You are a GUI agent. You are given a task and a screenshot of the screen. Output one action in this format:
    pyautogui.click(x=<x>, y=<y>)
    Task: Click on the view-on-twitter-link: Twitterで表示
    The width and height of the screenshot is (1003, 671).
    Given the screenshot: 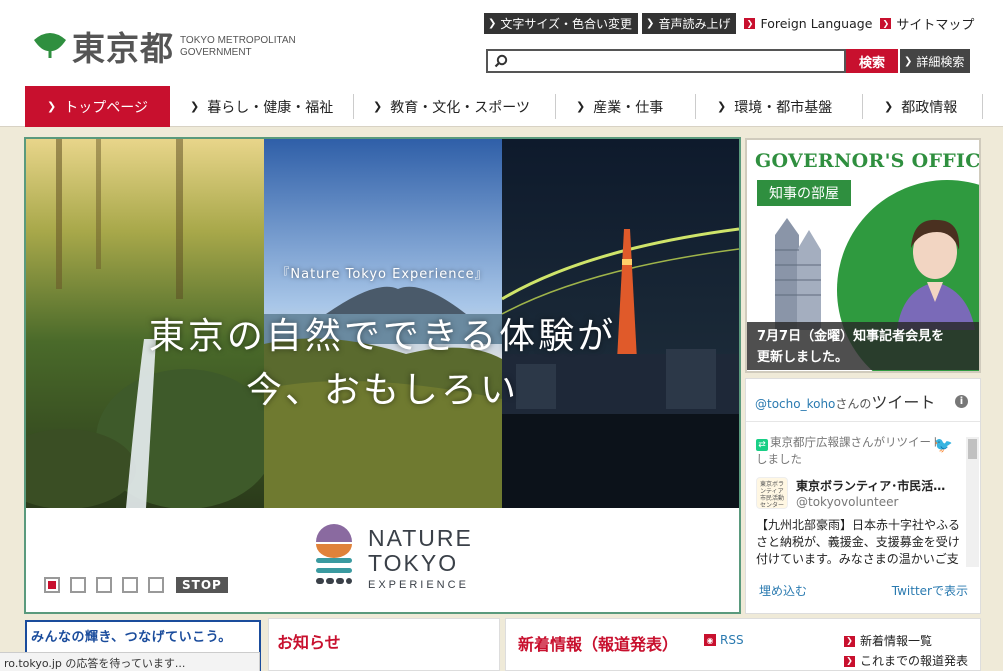 What is the action you would take?
    pyautogui.click(x=930, y=590)
    